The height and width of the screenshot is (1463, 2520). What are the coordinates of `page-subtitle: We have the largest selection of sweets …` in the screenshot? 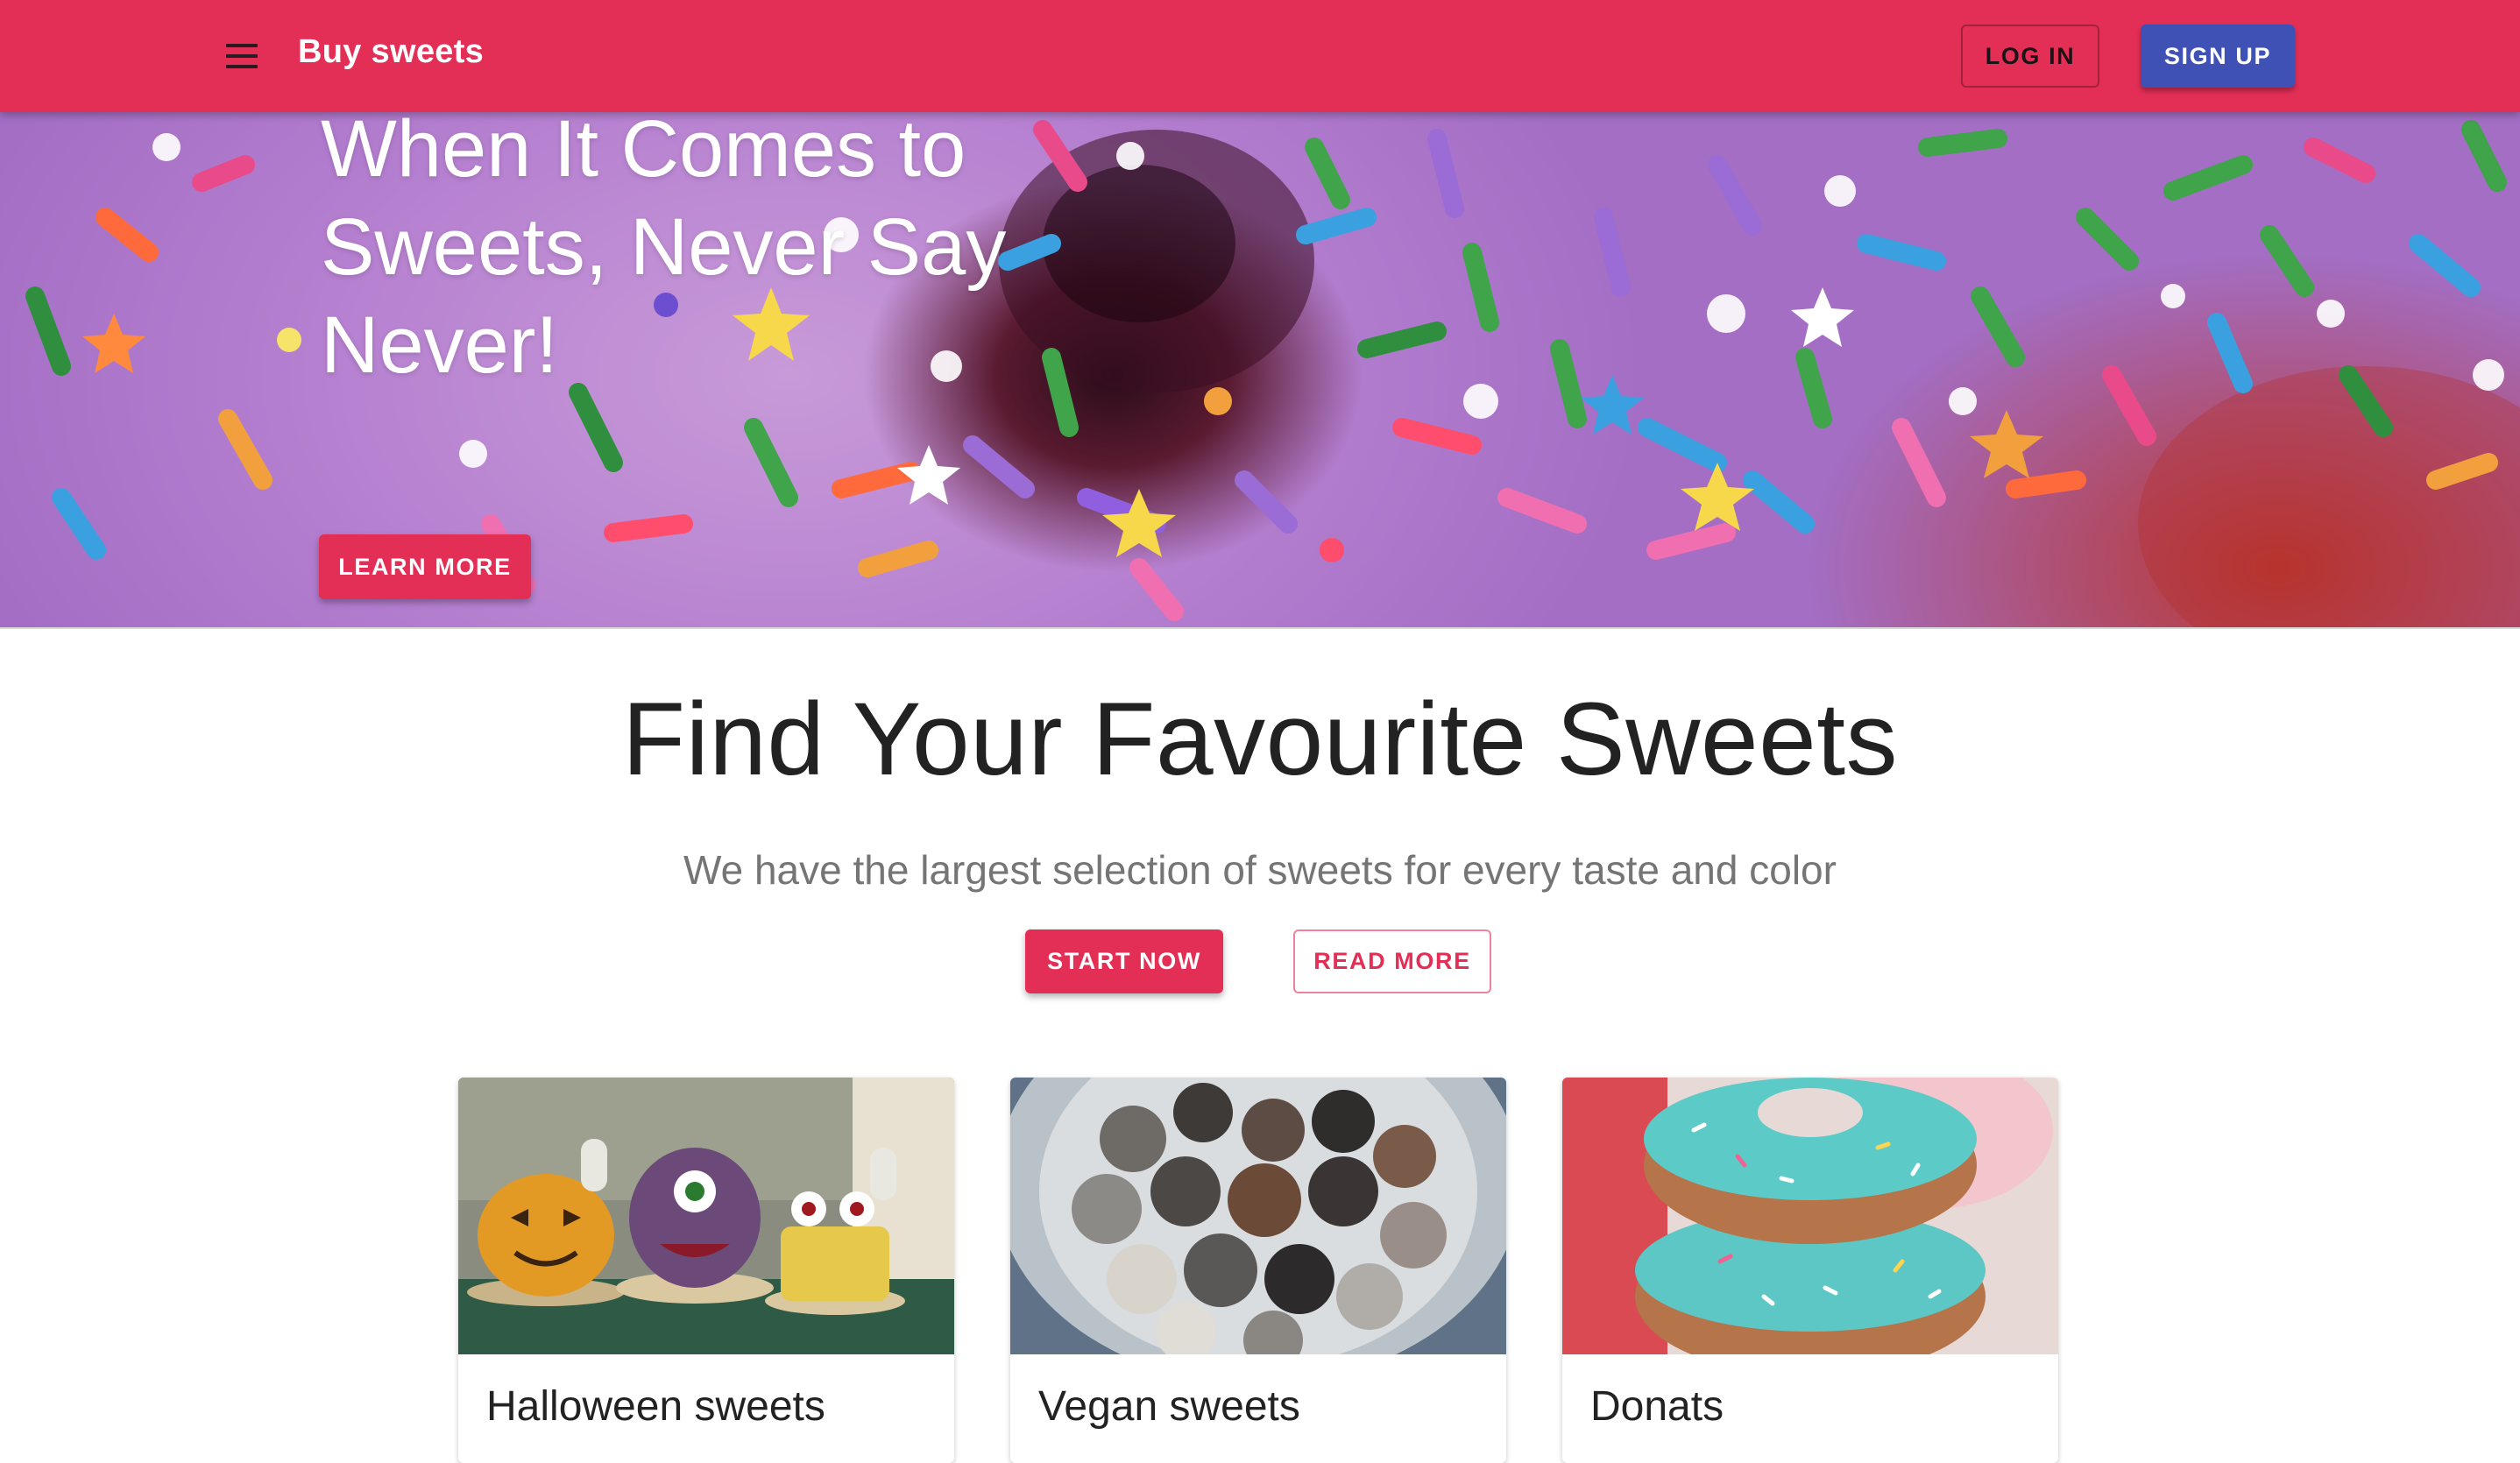 It's located at (1260, 870).